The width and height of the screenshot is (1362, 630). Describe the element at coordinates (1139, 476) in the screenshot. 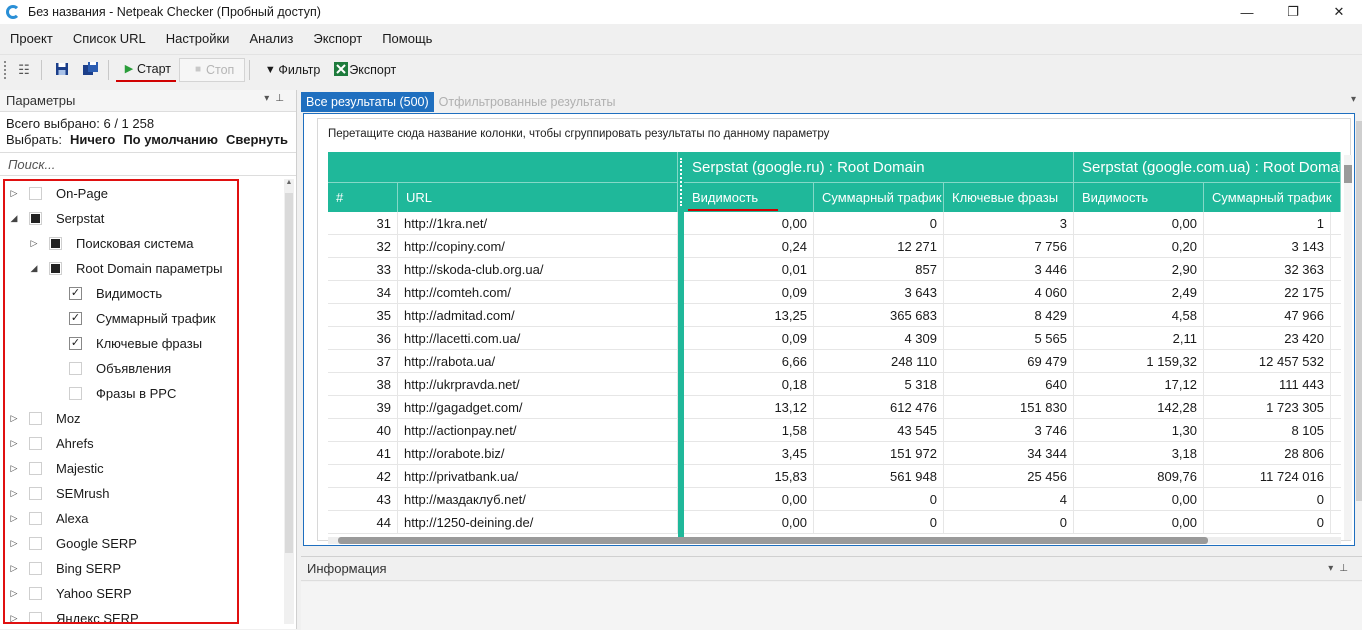

I see `cell-visibility-ua: 809,76` at that location.